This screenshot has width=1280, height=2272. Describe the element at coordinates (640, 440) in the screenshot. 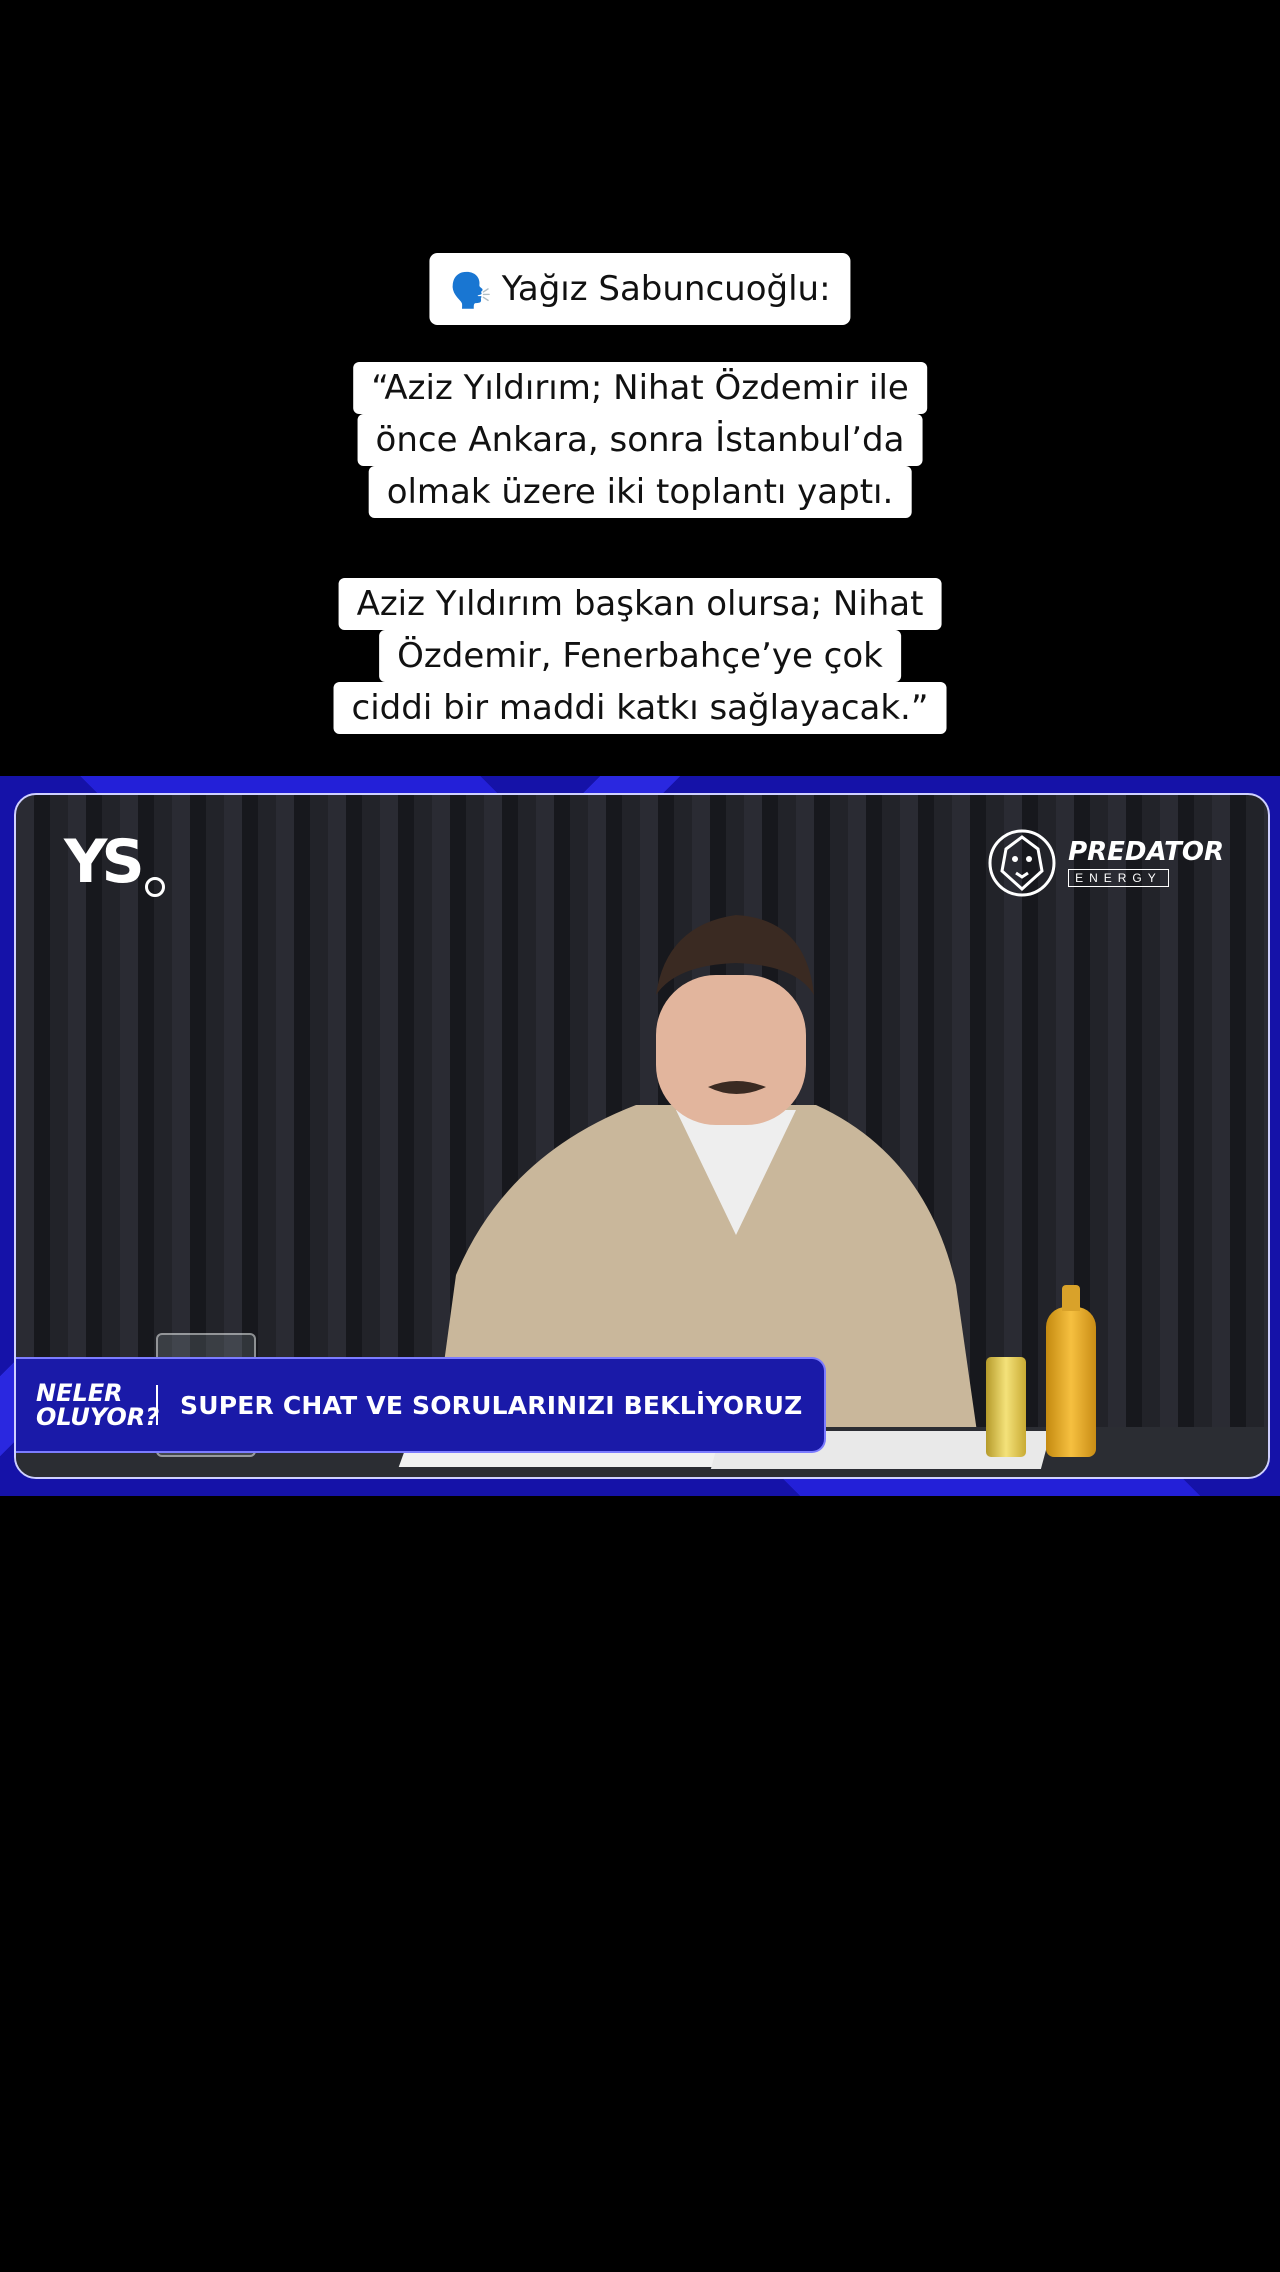

I see `quote1-line-2: önce Ankara, sonra İstanbul’da` at that location.